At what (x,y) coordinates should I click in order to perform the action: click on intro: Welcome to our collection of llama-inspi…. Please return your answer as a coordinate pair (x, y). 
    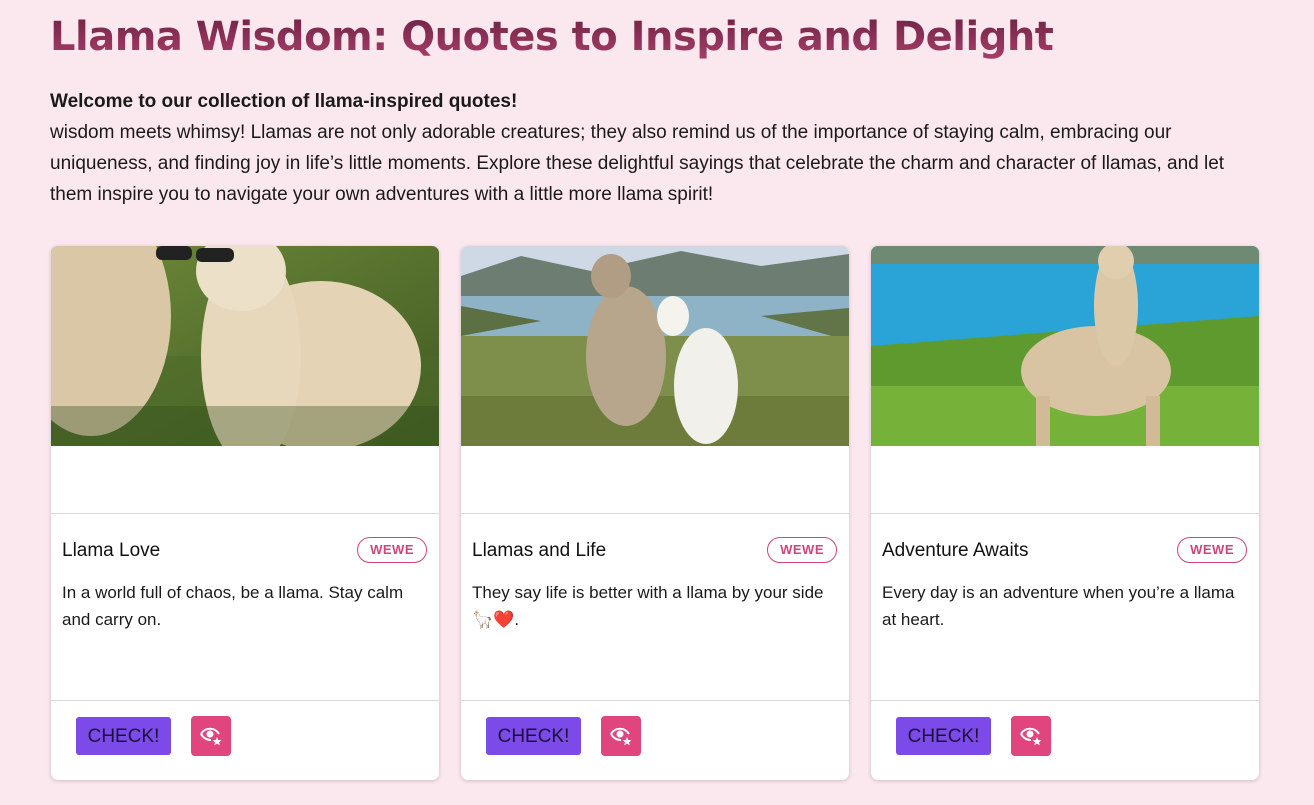
    Looking at the image, I should click on (660, 148).